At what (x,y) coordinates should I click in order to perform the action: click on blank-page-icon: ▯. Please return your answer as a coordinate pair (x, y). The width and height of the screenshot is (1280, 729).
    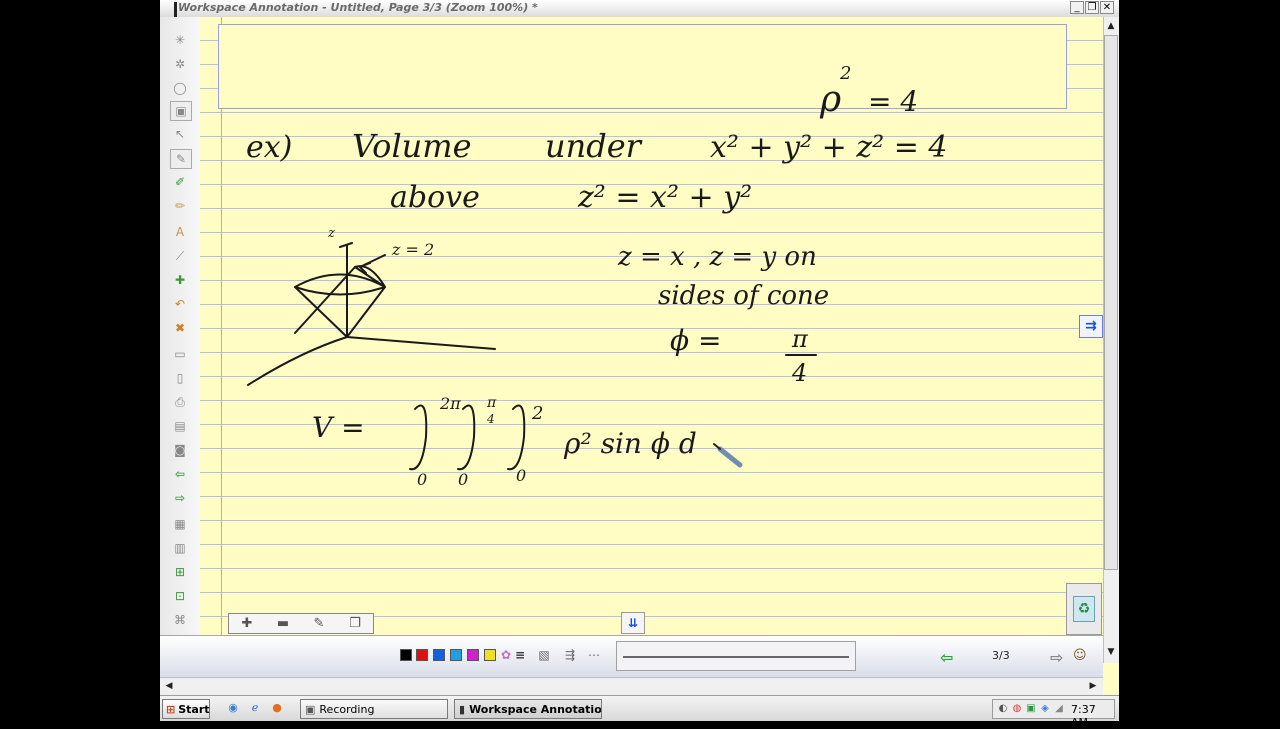
    Looking at the image, I should click on (180, 378).